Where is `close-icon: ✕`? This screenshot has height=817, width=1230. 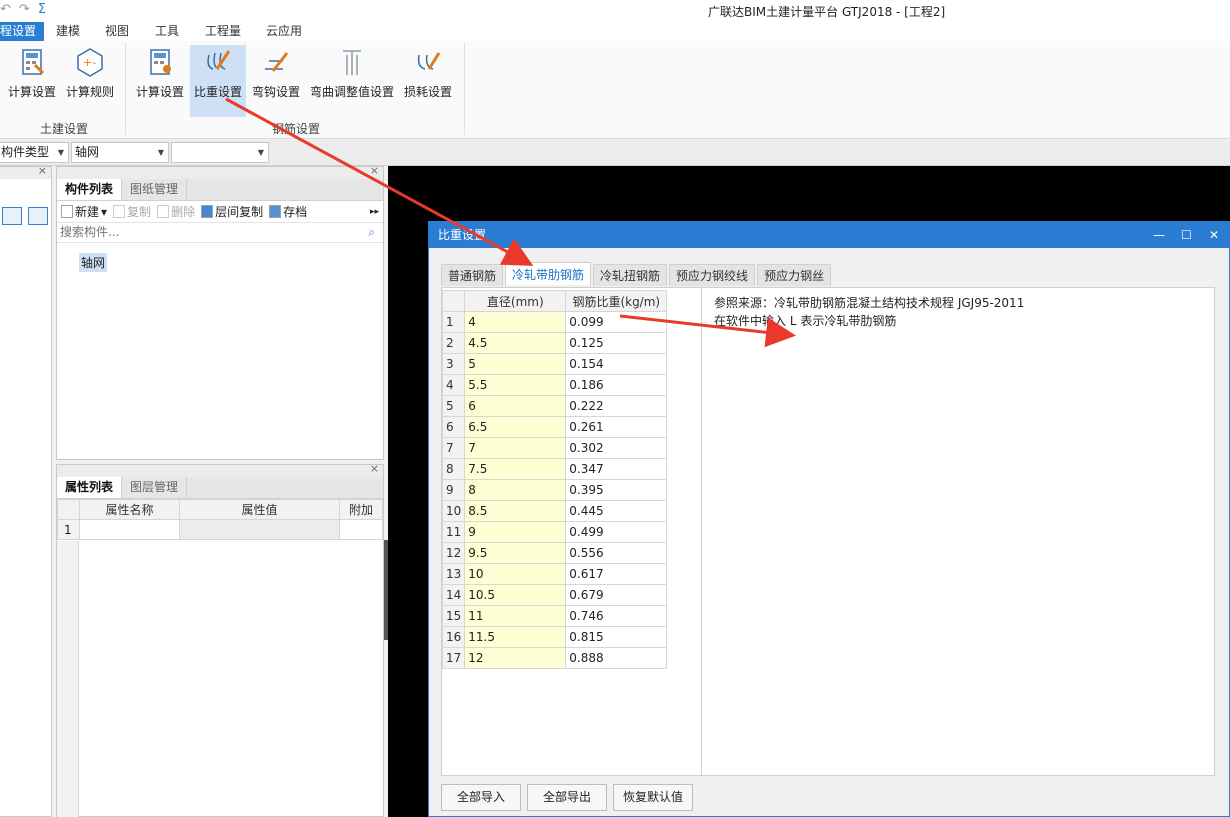
close-icon: ✕ is located at coordinates (1214, 235).